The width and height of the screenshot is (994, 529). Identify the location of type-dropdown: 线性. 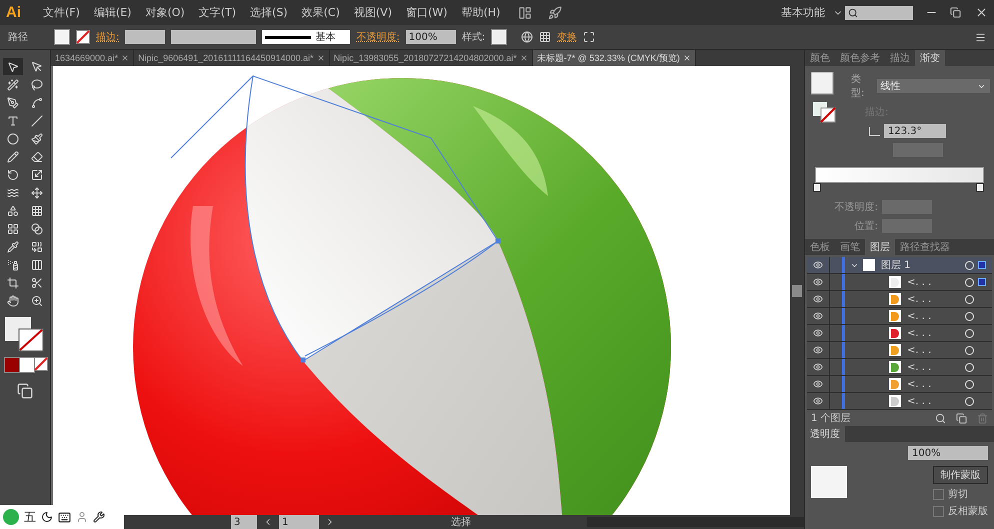
(933, 86).